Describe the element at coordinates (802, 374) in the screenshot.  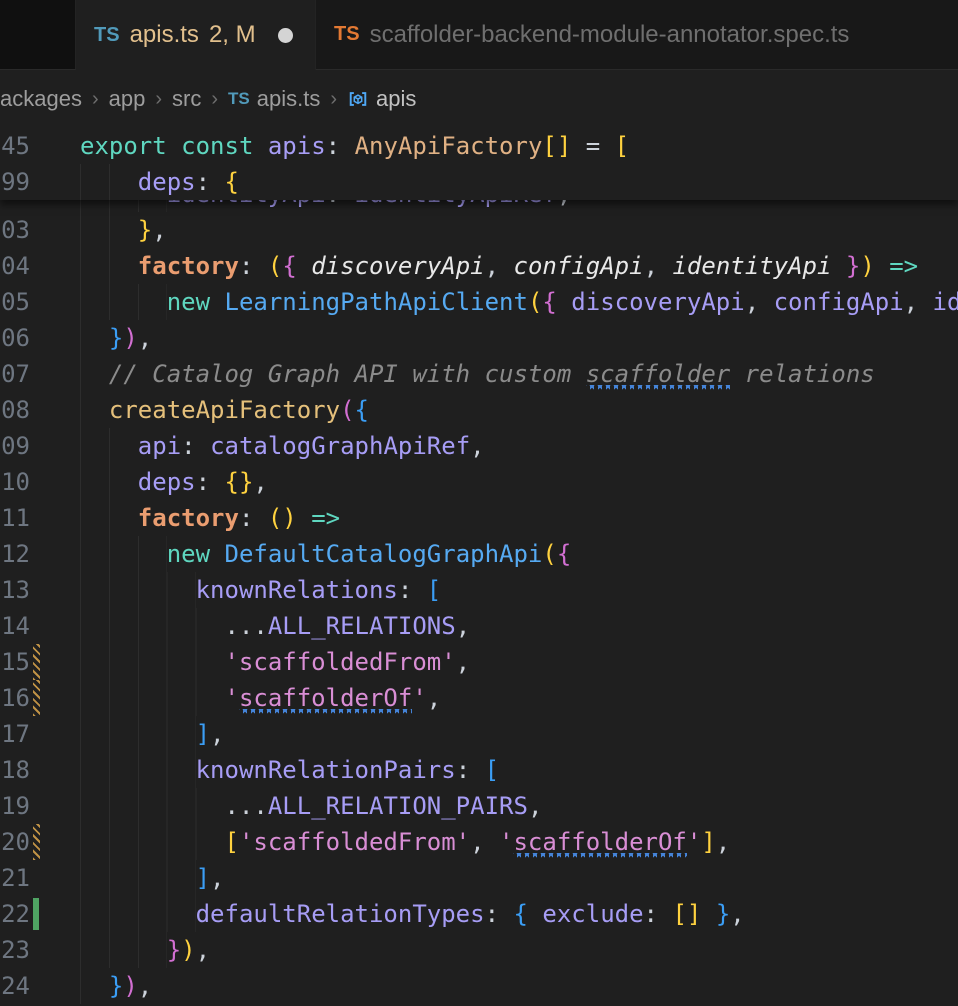
I see `code-token: relations` at that location.